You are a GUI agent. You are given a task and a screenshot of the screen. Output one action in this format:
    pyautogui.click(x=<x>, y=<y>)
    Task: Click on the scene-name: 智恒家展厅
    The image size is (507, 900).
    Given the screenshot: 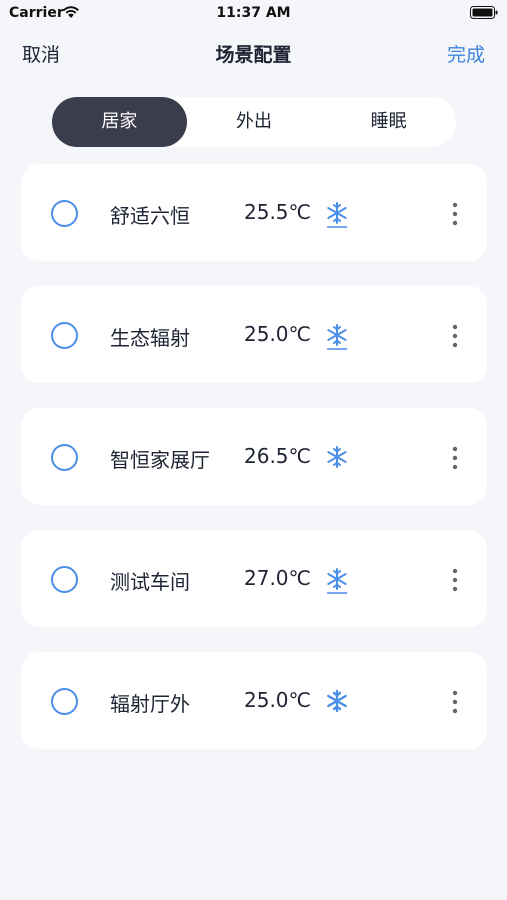 What is the action you would take?
    pyautogui.click(x=160, y=460)
    